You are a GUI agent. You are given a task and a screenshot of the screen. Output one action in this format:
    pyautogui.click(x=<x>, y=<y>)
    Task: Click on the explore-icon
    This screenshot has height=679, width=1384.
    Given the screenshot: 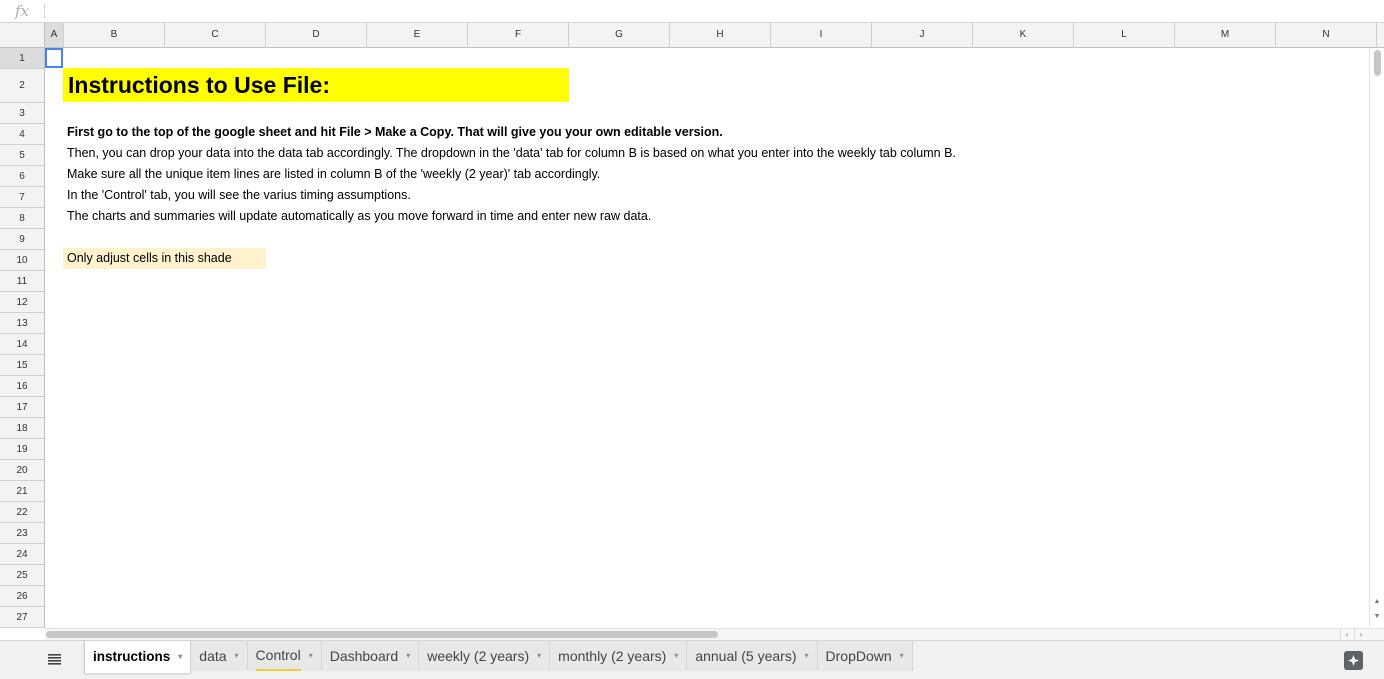 What is the action you would take?
    pyautogui.click(x=1353, y=660)
    